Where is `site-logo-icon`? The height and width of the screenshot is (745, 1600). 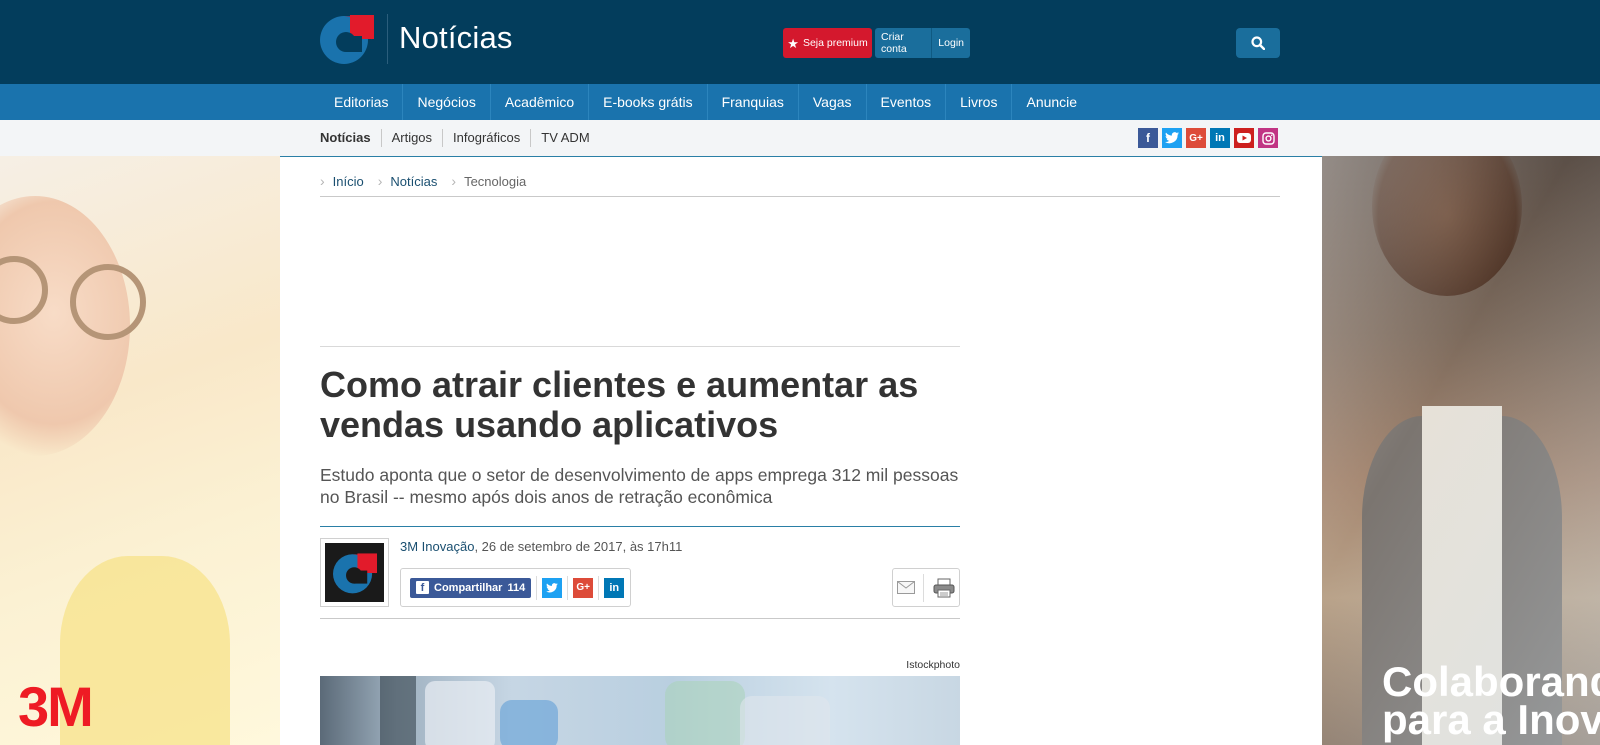
site-logo-icon is located at coordinates (347, 39).